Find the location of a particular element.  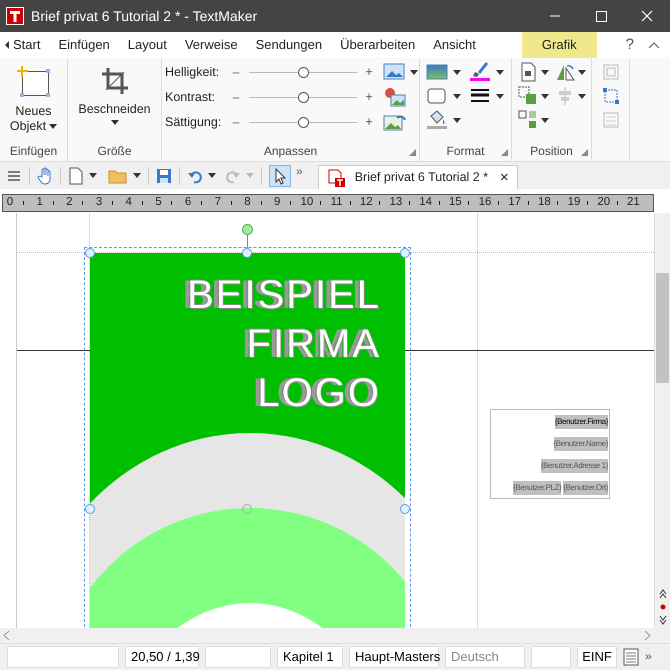

slider-label: Sättigung: is located at coordinates (193, 122).